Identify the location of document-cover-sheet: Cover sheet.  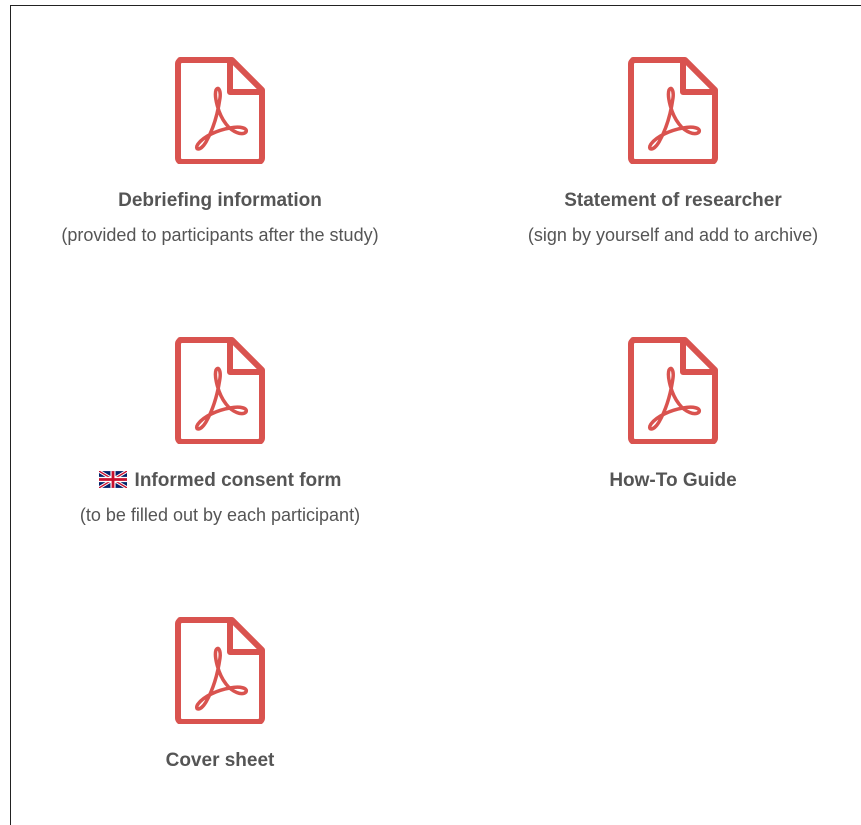
(220, 695).